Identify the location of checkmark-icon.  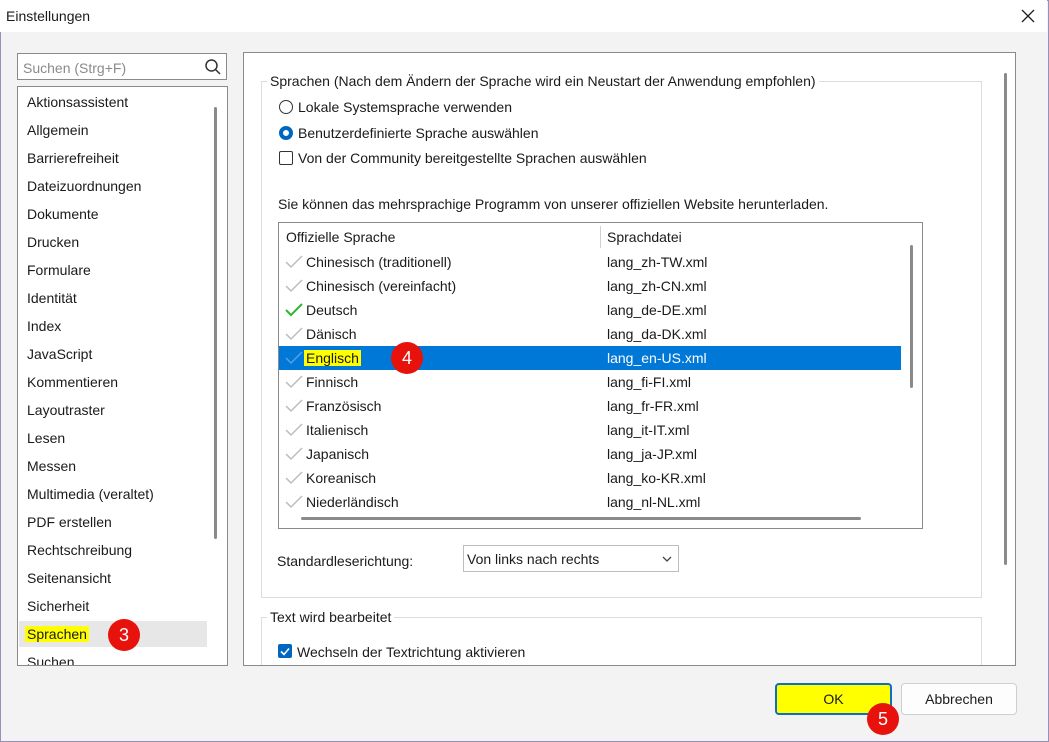
(285, 651).